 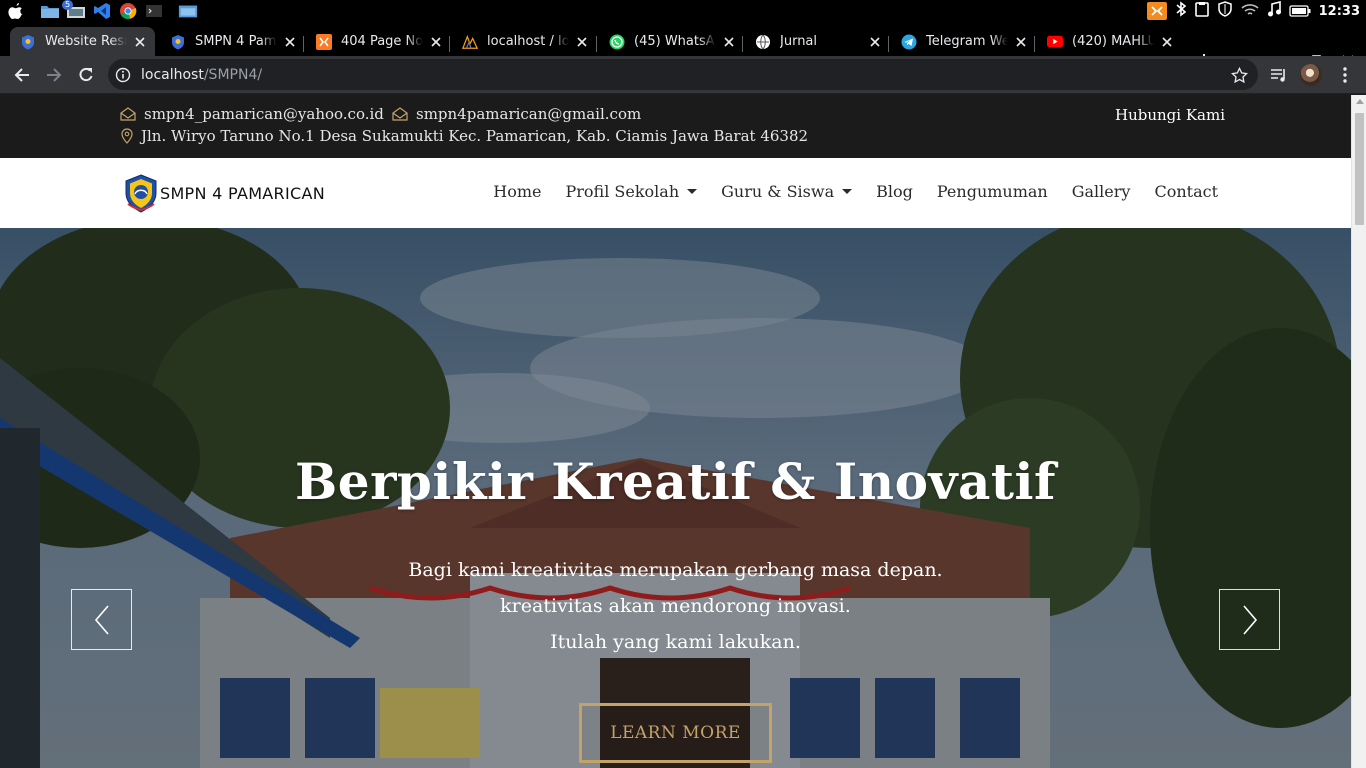 I want to click on nav-label: Guru & Siswa, so click(x=778, y=191).